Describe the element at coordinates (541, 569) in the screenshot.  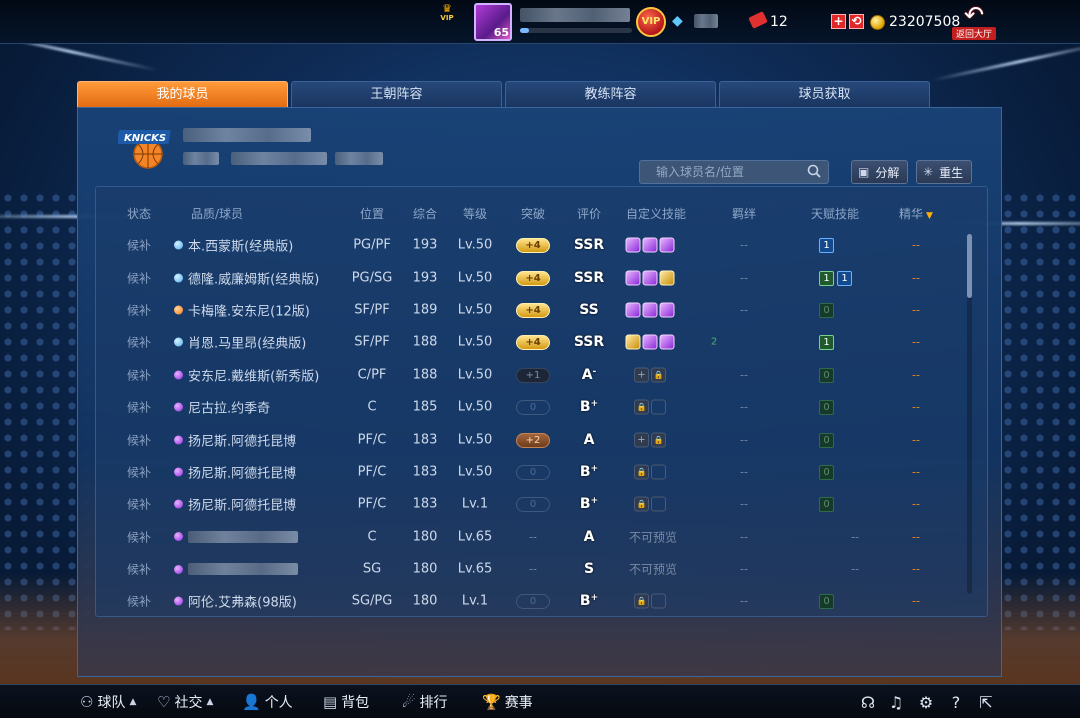
I see `table-row: 候补 SG 180 Lv.65 -- S 不可预览 -- -- --` at that location.